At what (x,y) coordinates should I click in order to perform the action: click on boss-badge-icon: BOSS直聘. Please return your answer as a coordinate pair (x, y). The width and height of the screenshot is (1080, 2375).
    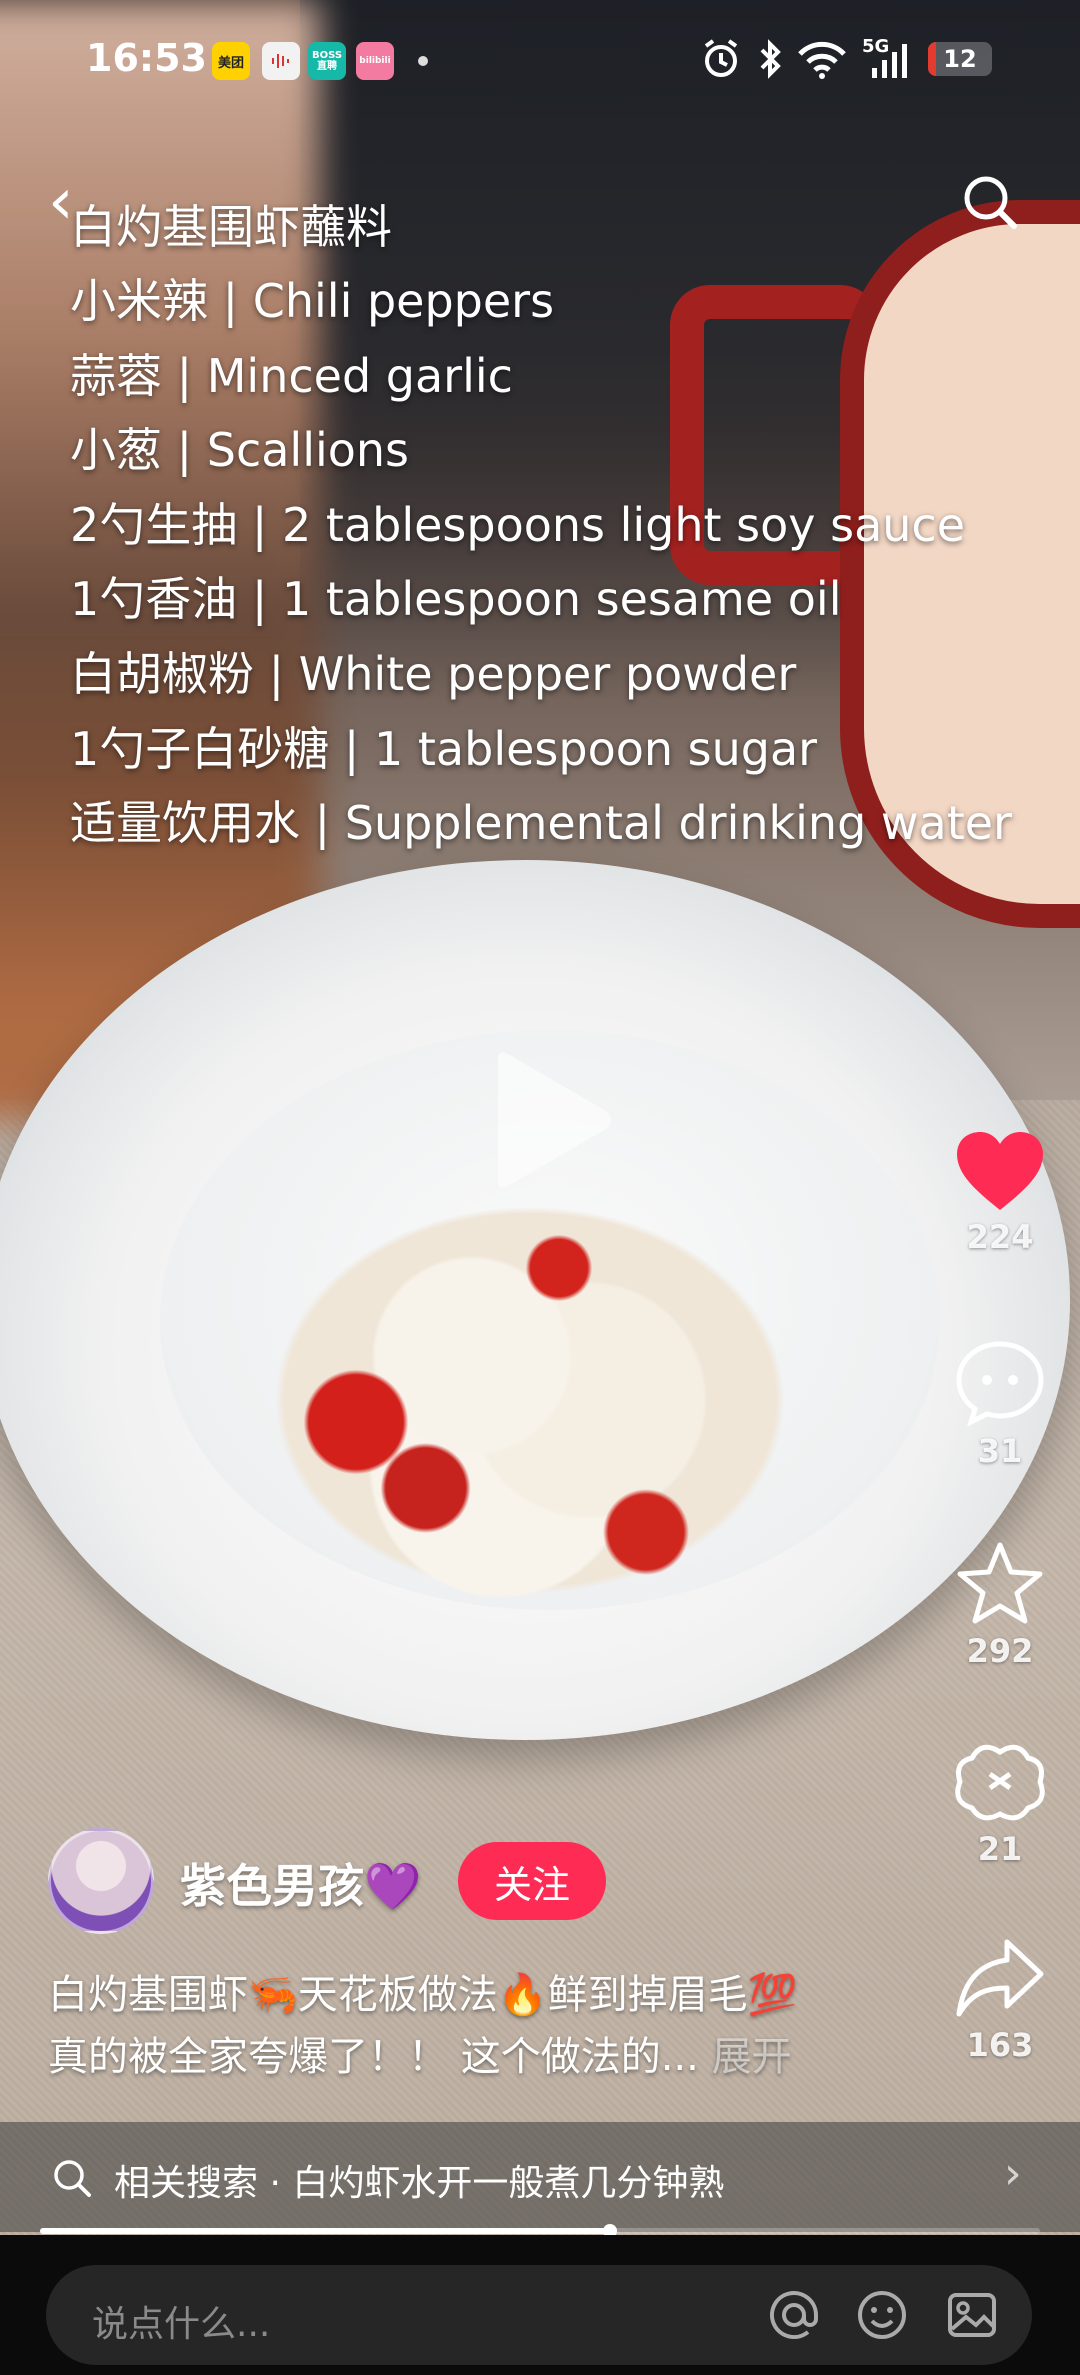
    Looking at the image, I should click on (327, 61).